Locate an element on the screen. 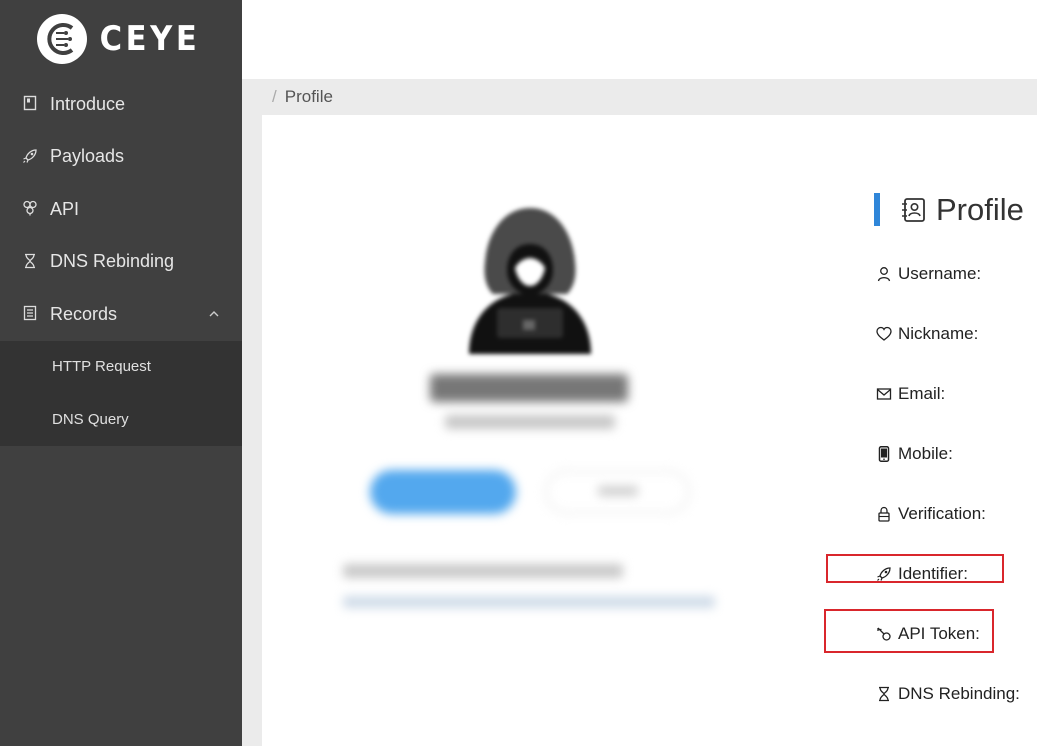  profile-header: Profile is located at coordinates (949, 209).